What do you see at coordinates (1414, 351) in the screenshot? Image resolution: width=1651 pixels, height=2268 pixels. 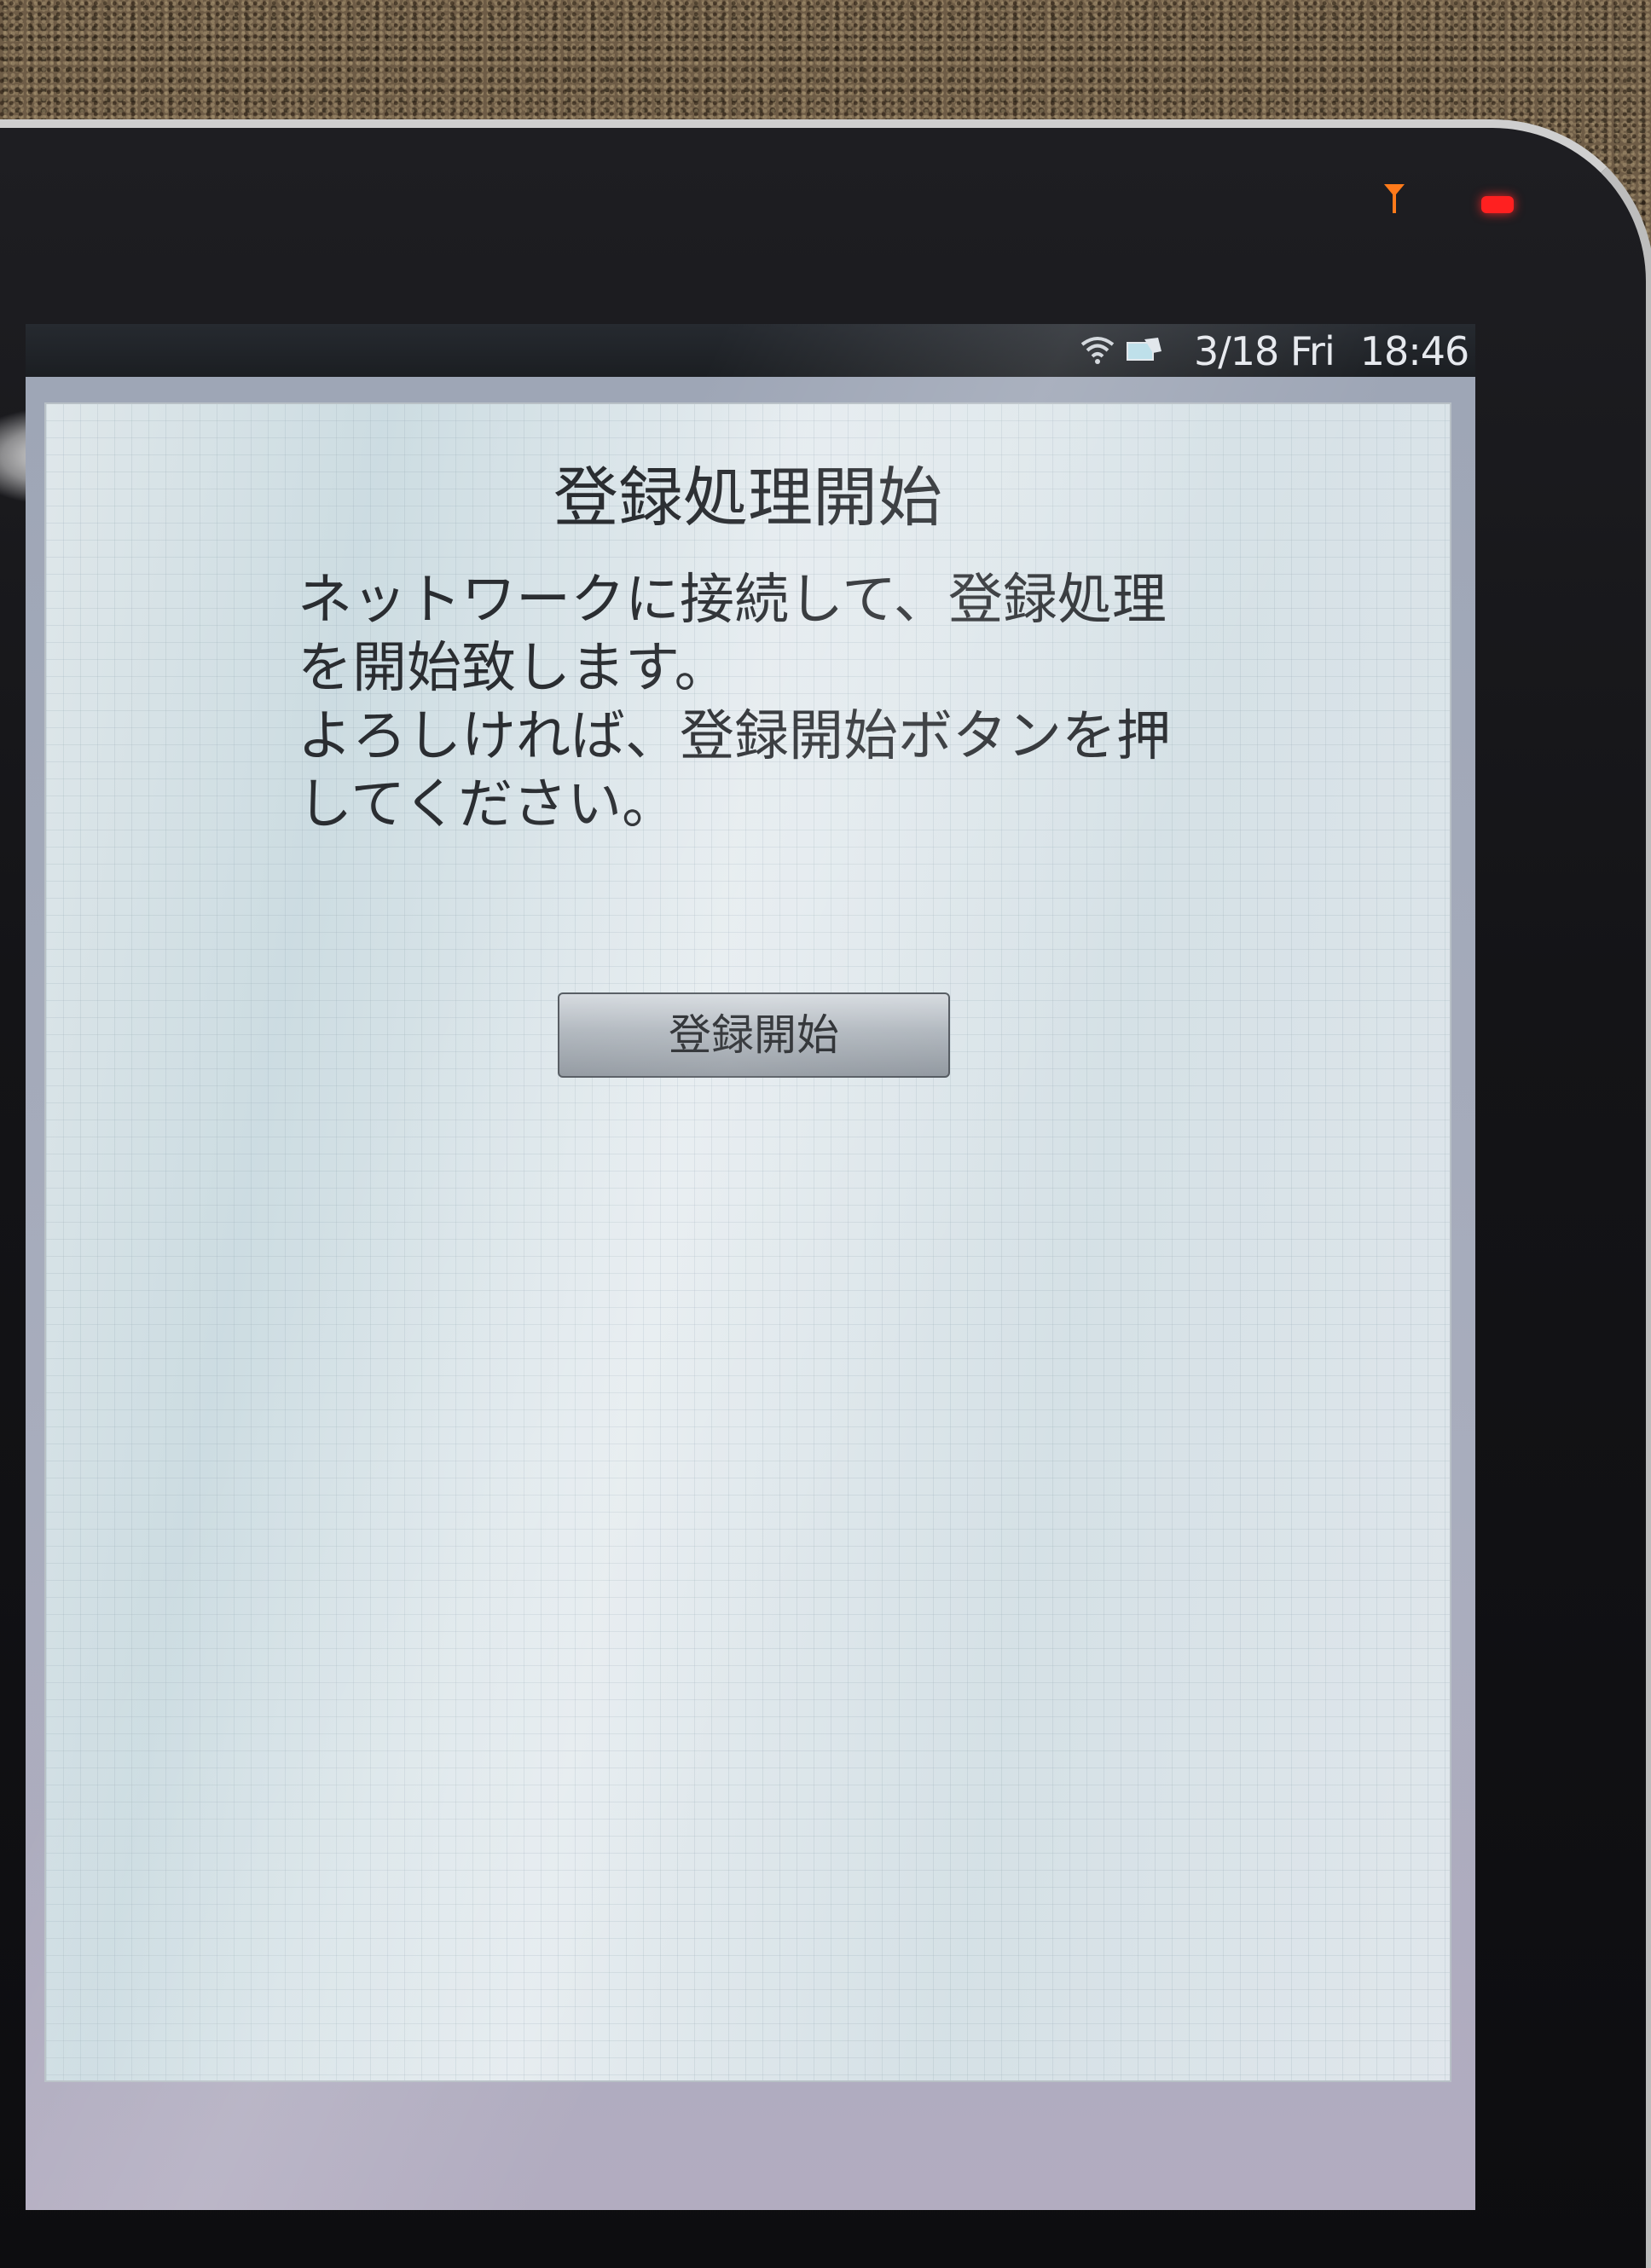 I see `status-time: 18:46` at bounding box center [1414, 351].